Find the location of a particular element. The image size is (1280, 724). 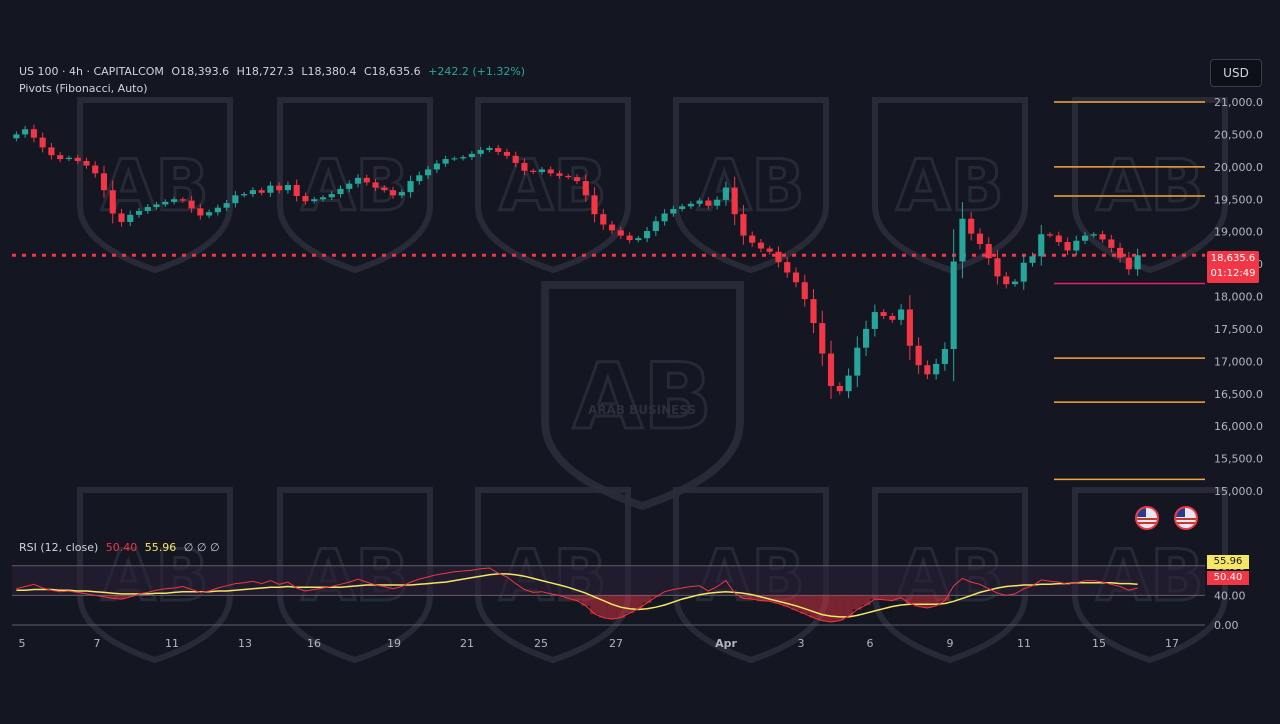

indicator-label: Pivots (Fibonacci, Auto) is located at coordinates (83, 88).